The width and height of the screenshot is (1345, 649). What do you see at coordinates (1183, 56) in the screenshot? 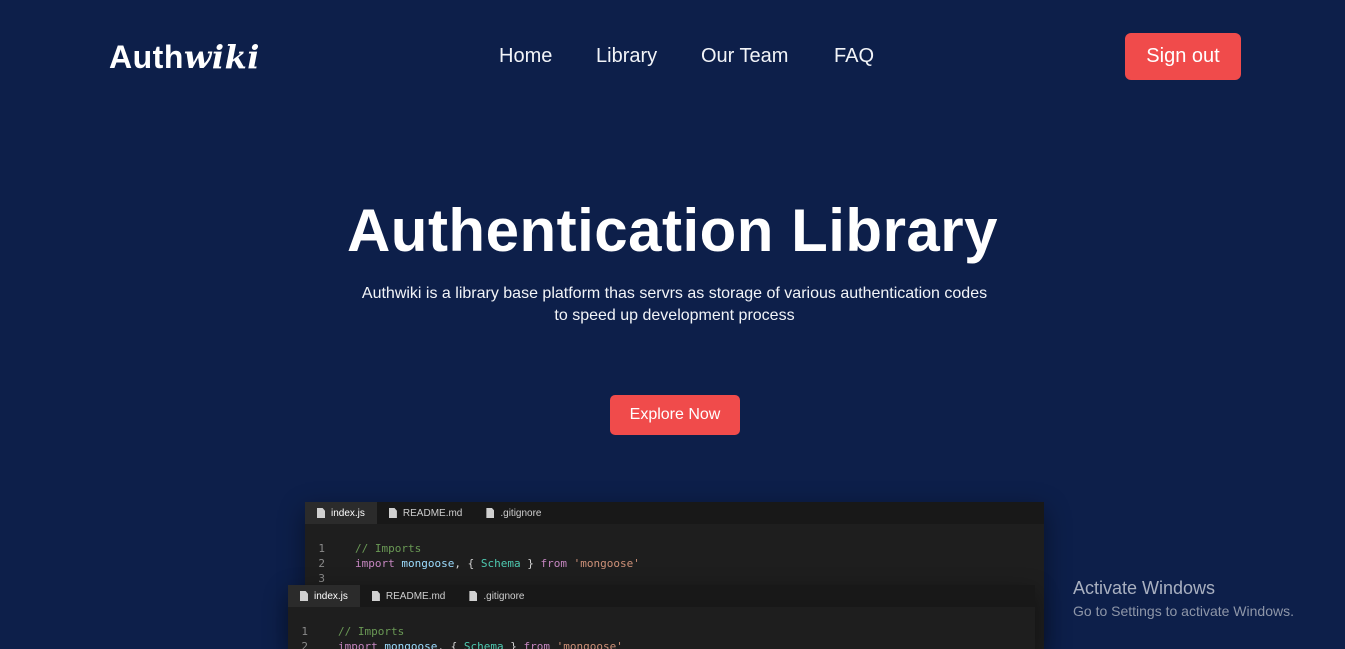
I see `sign-out-button: Sign out` at bounding box center [1183, 56].